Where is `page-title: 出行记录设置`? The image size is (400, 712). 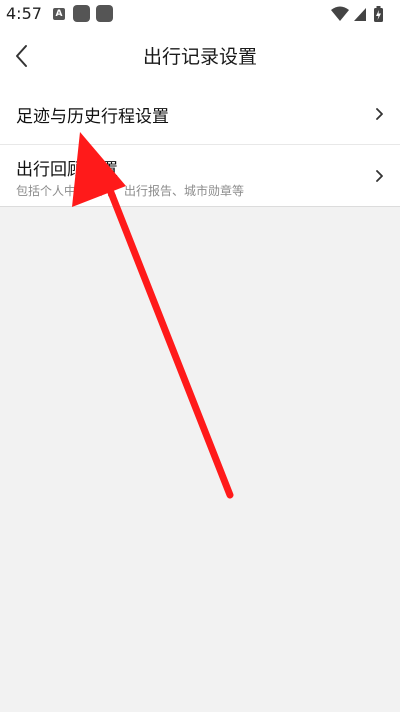
page-title: 出行记录设置 is located at coordinates (199, 57).